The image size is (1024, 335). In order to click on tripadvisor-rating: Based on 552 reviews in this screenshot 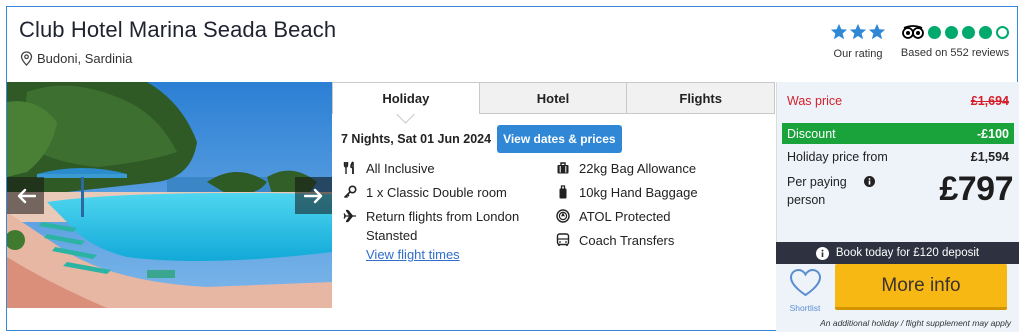, I will do `click(955, 42)`.